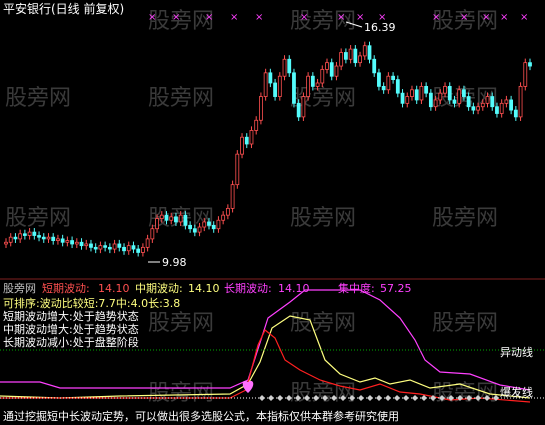 The height and width of the screenshot is (425, 545). I want to click on concentration-value: 57.25, so click(396, 288).